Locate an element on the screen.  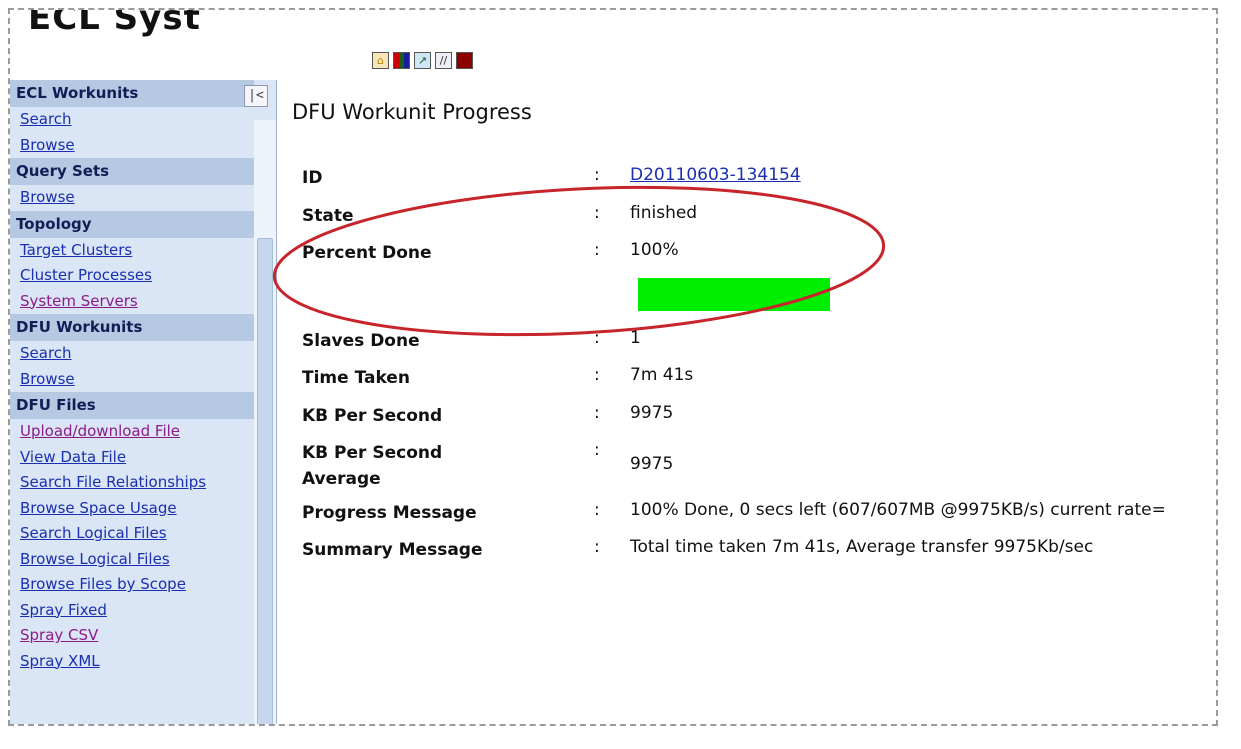
sidebar-scrollbar-track is located at coordinates (265, 422).